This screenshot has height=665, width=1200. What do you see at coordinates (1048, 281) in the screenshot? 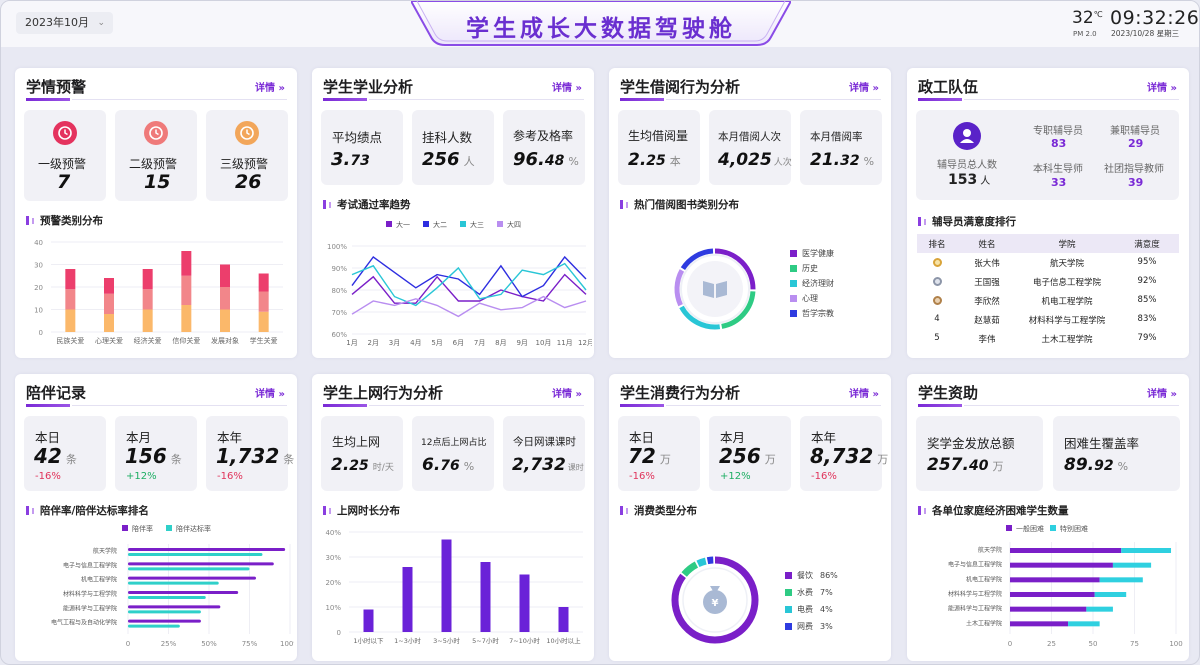
I see `table-row: 2 王国强 电子信息工程学院 92%` at bounding box center [1048, 281].